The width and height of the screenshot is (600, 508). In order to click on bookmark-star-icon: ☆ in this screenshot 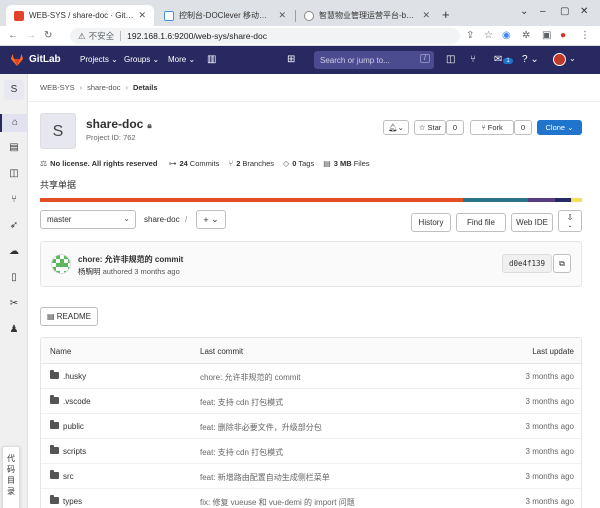, I will do `click(488, 35)`.